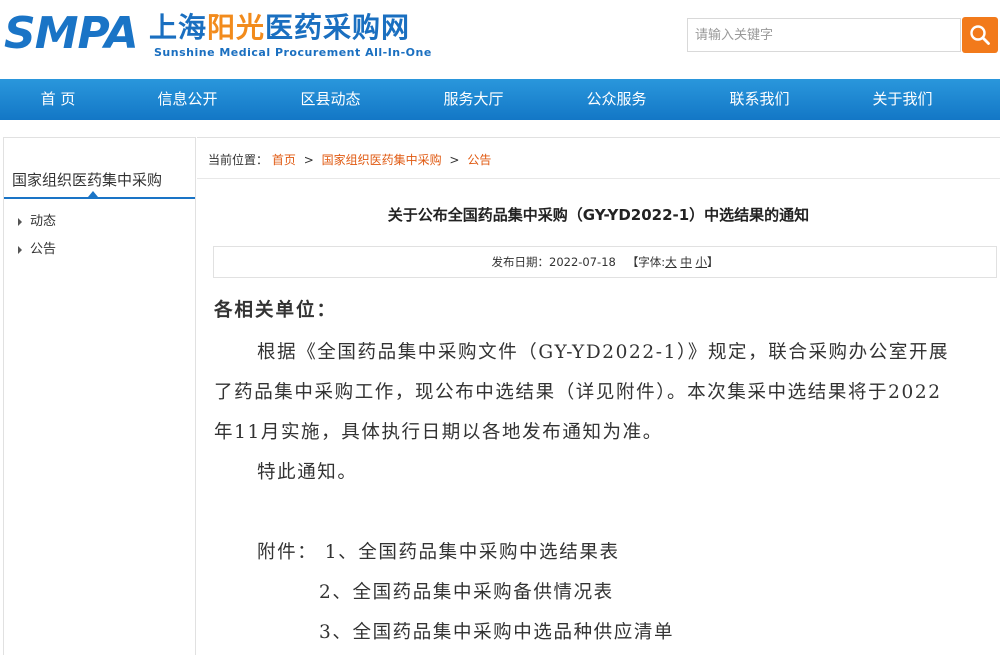 The height and width of the screenshot is (655, 1000). Describe the element at coordinates (438, 552) in the screenshot. I see `attachment-item: 附件： 1、全国药品集中采购中选结果表` at that location.